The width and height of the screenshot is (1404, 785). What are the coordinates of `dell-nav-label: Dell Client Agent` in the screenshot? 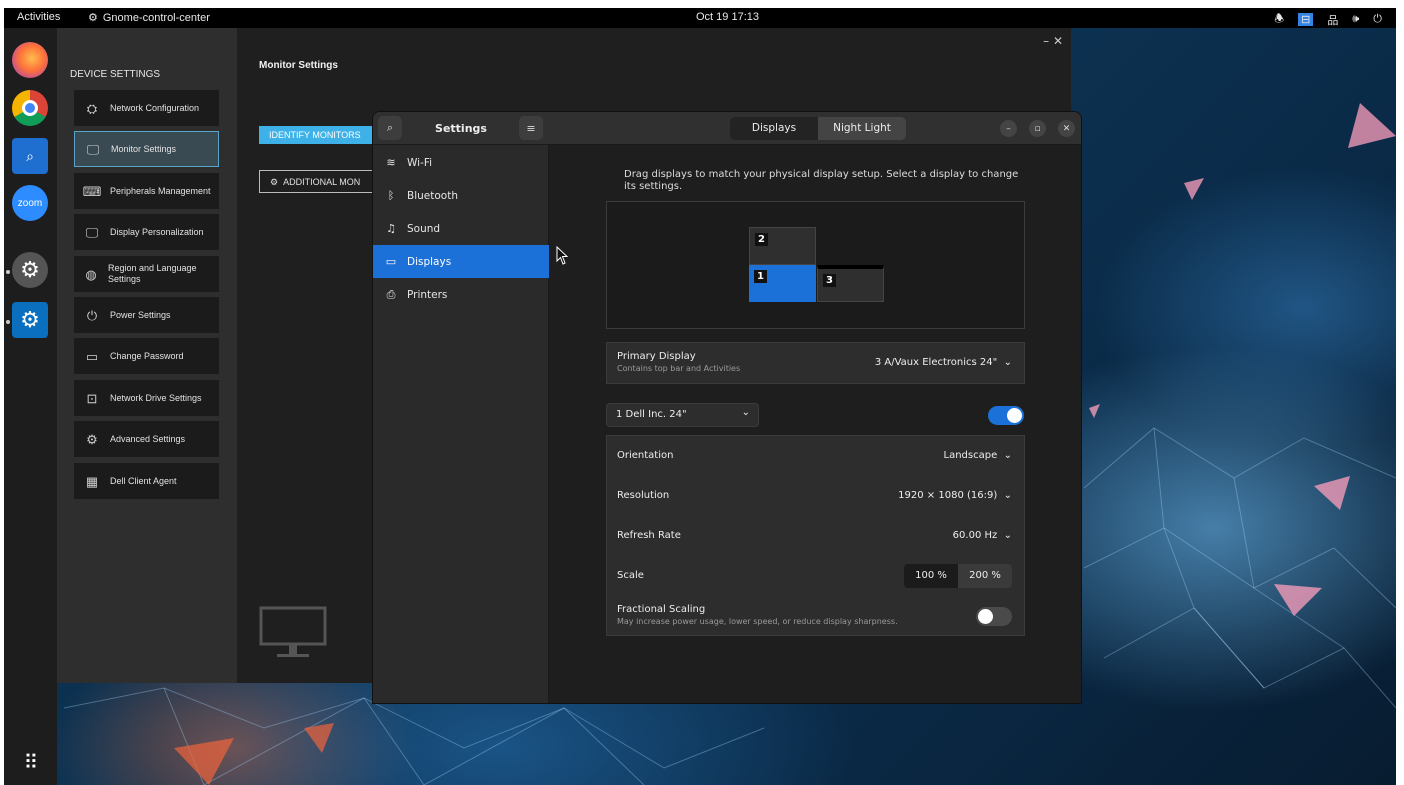 It's located at (143, 480).